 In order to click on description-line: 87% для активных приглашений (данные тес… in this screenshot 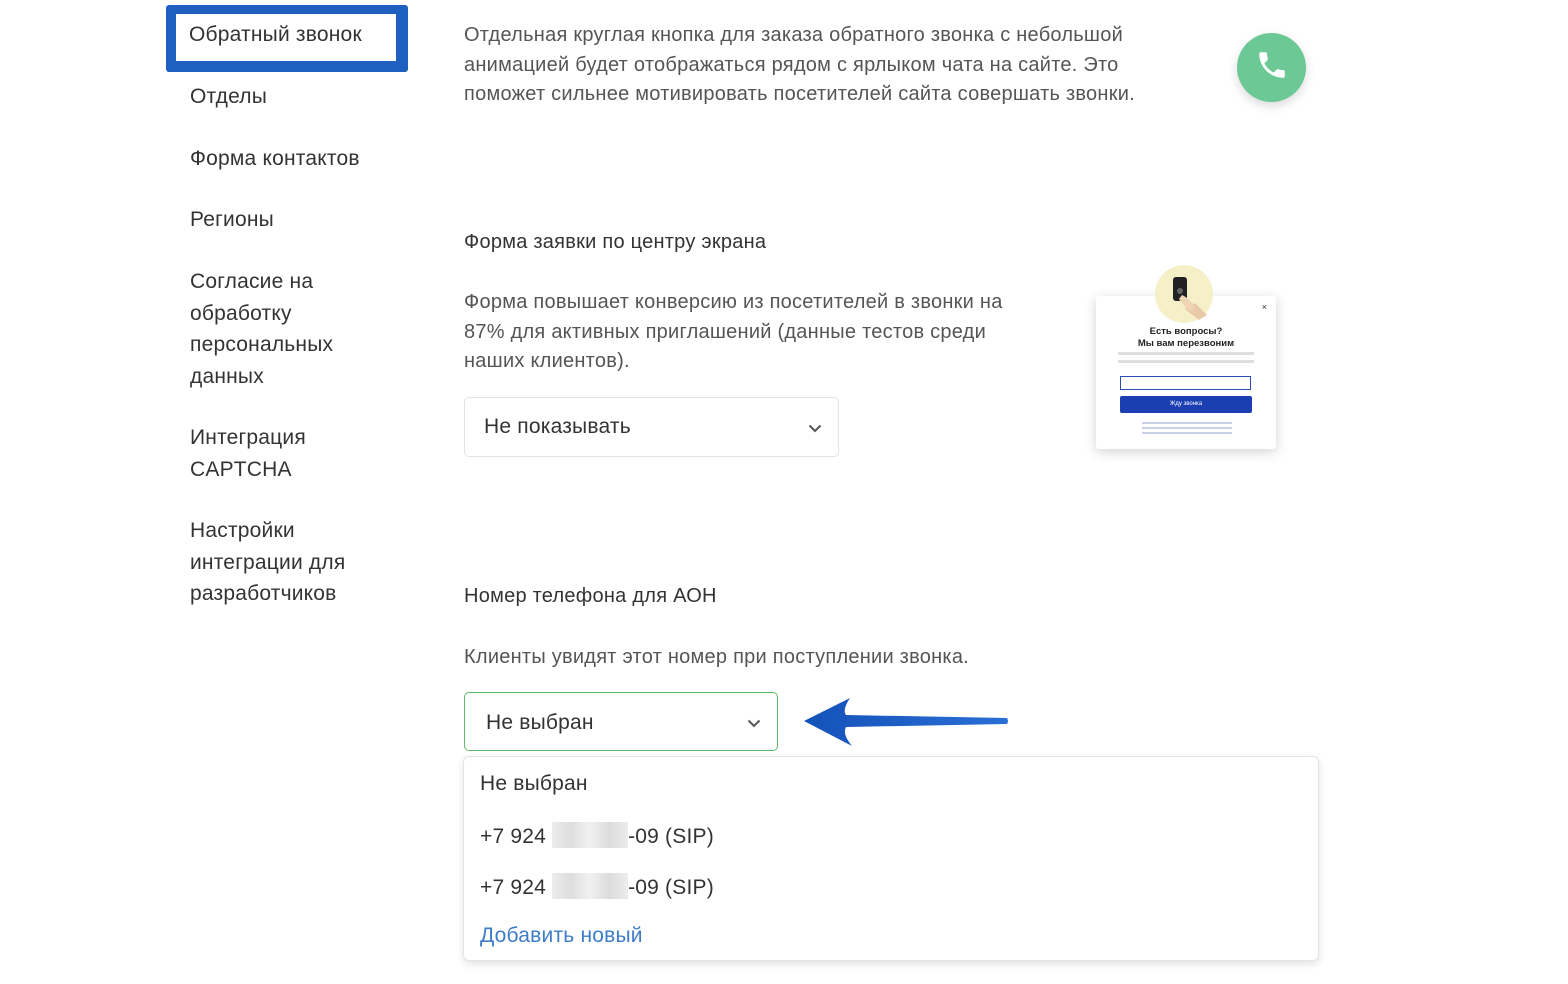, I will do `click(725, 331)`.